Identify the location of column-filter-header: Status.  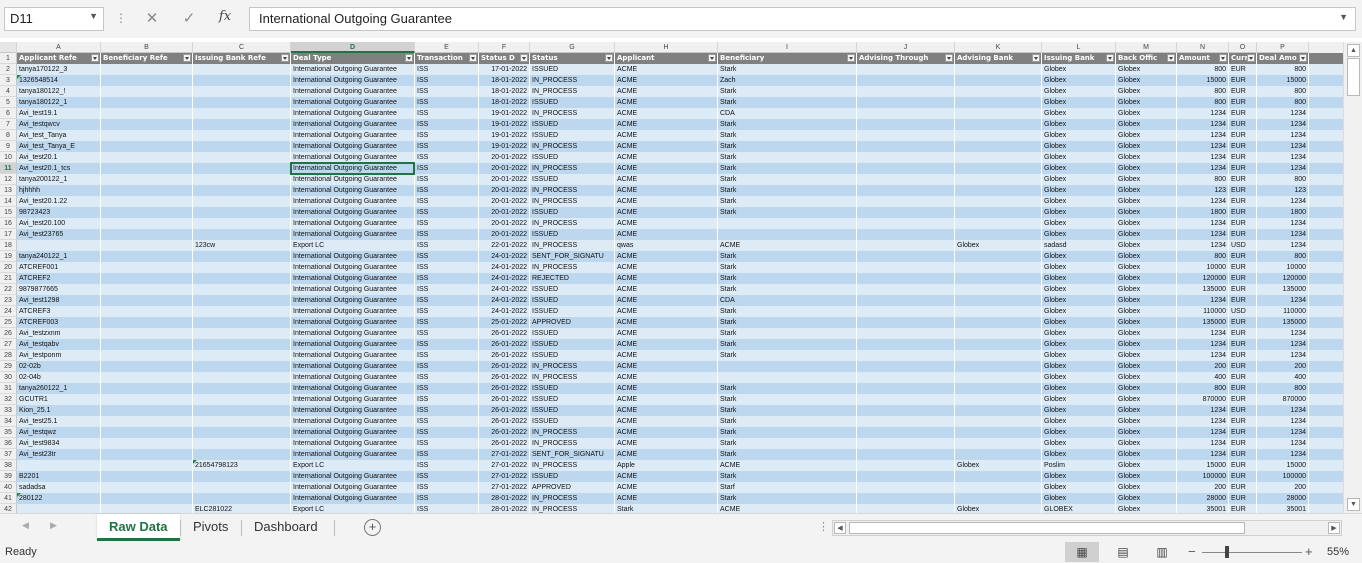
(572, 58).